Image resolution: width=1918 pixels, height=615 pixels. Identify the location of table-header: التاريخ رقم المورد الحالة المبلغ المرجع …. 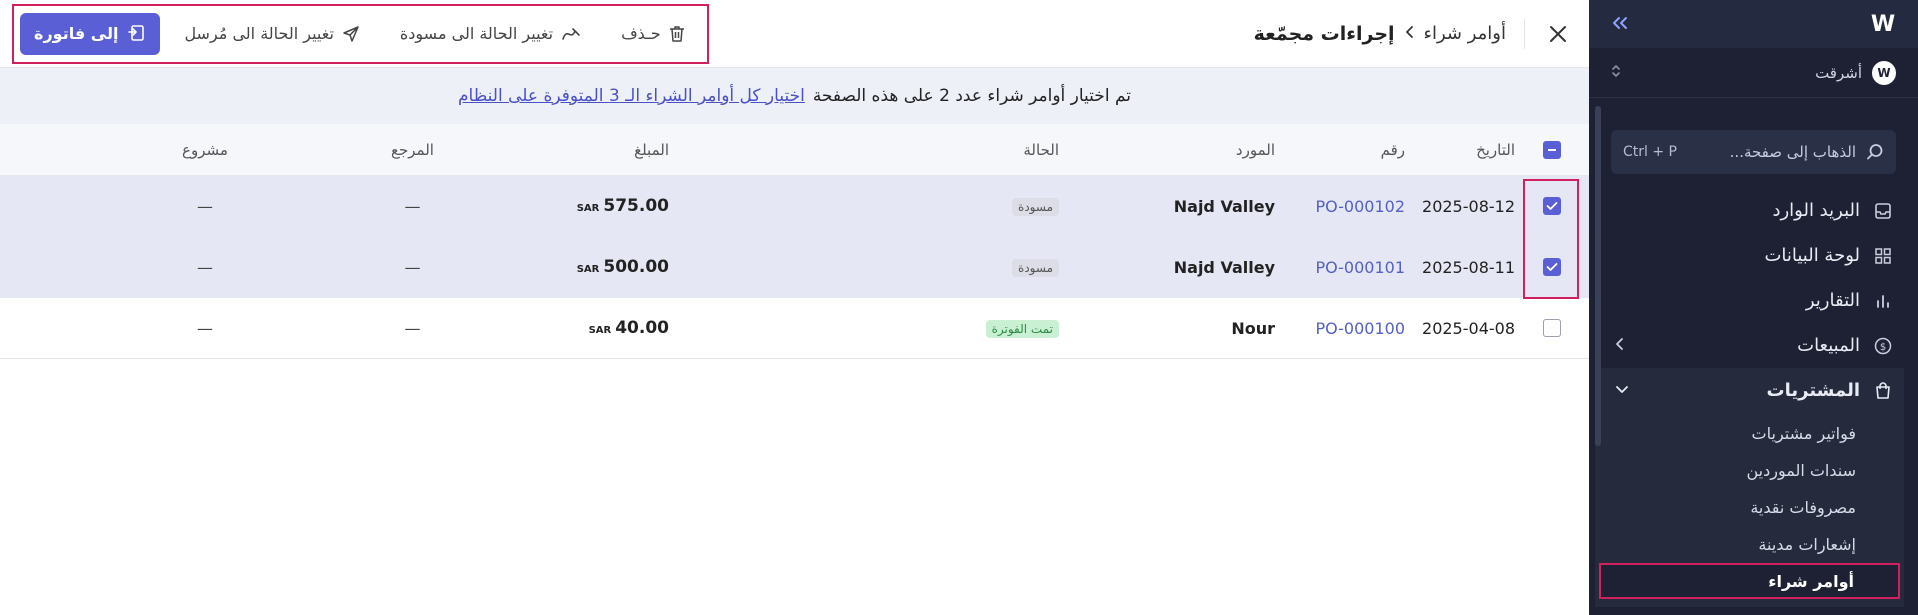
(794, 150).